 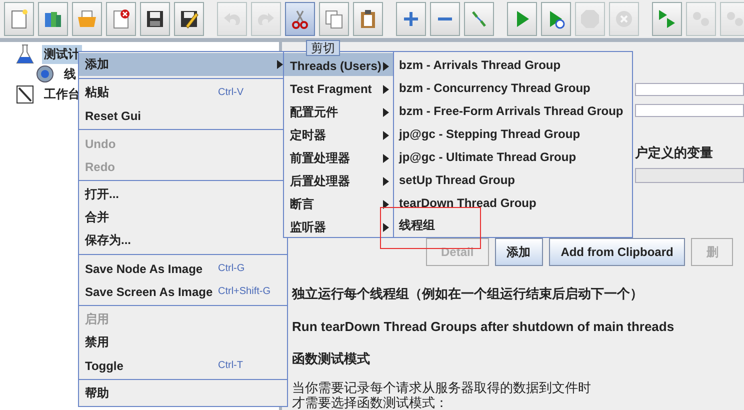 What do you see at coordinates (513, 133) in the screenshot?
I see `menu-item: jp@gc - Stepping Thread Group` at bounding box center [513, 133].